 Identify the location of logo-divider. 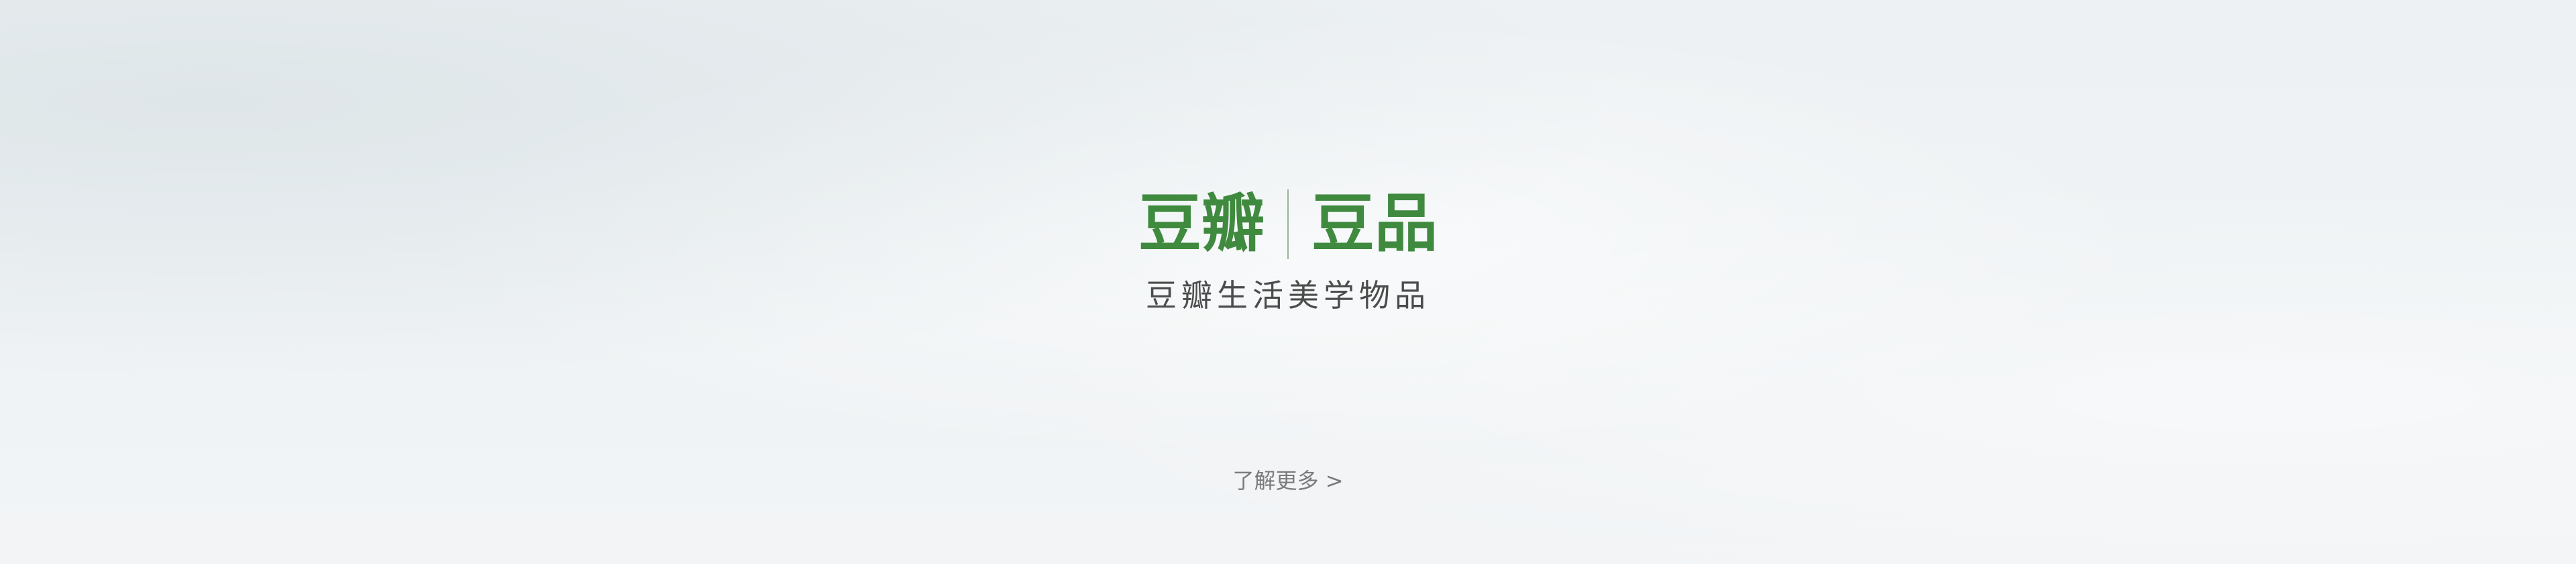
(1288, 224).